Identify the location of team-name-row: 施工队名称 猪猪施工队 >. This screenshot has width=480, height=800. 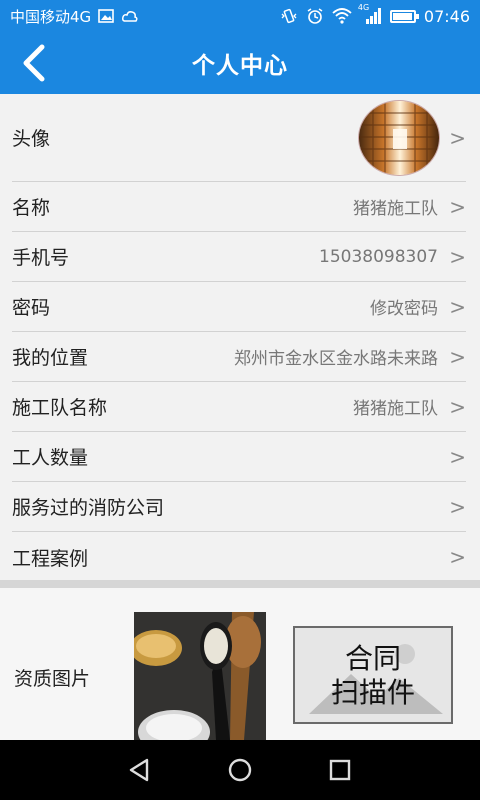
(239, 407).